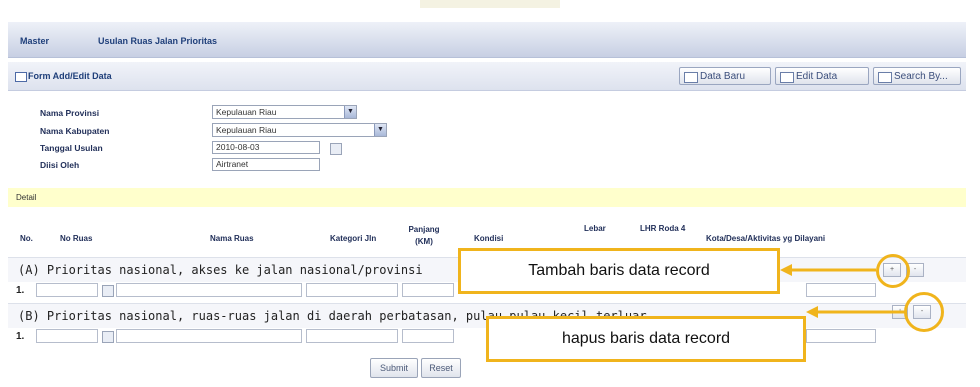 The height and width of the screenshot is (387, 980). I want to click on diisi-input: Airtranet, so click(266, 164).